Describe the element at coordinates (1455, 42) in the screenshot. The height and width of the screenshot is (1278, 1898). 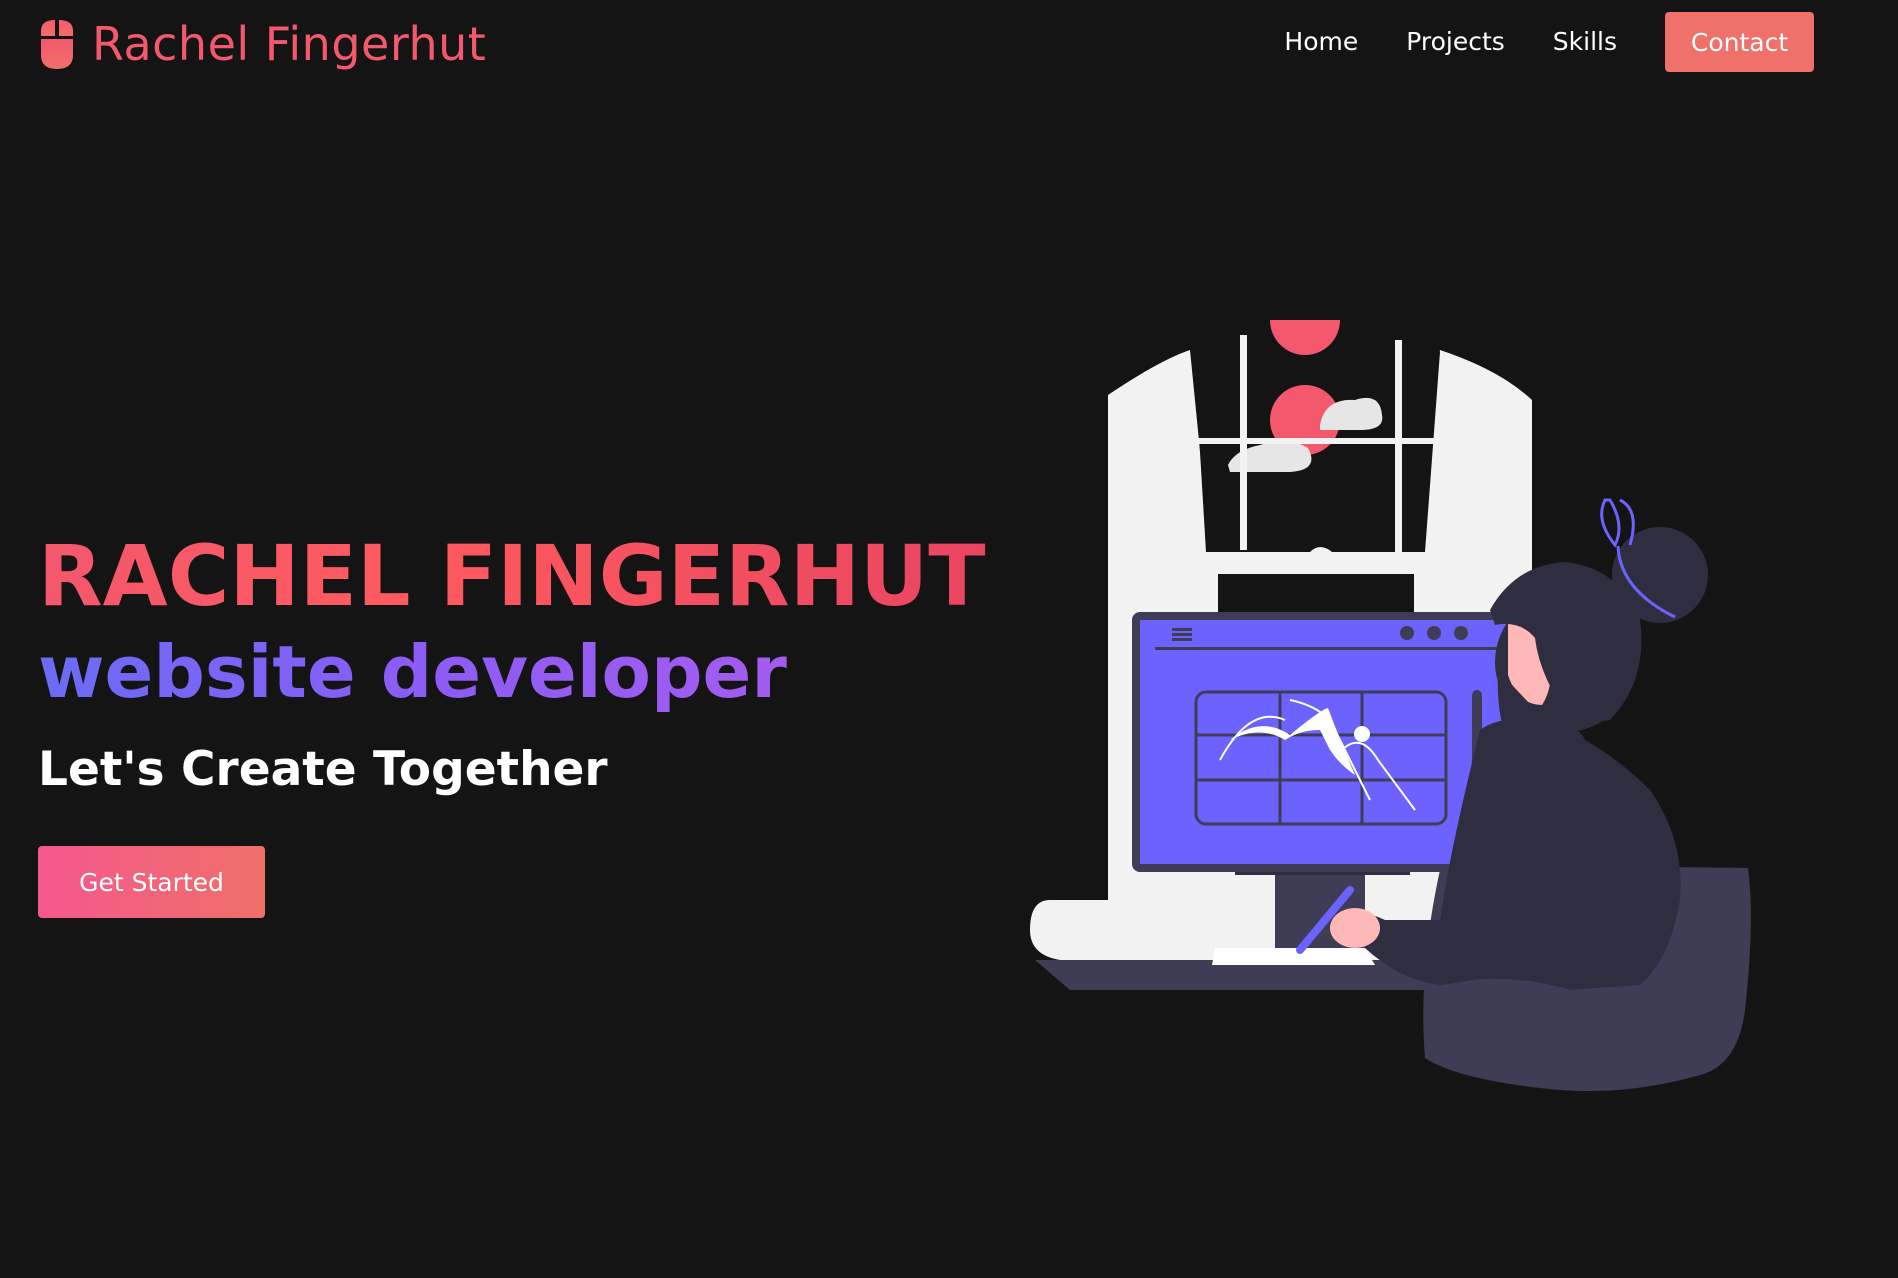
I see `nav-link-projects: Projects` at that location.